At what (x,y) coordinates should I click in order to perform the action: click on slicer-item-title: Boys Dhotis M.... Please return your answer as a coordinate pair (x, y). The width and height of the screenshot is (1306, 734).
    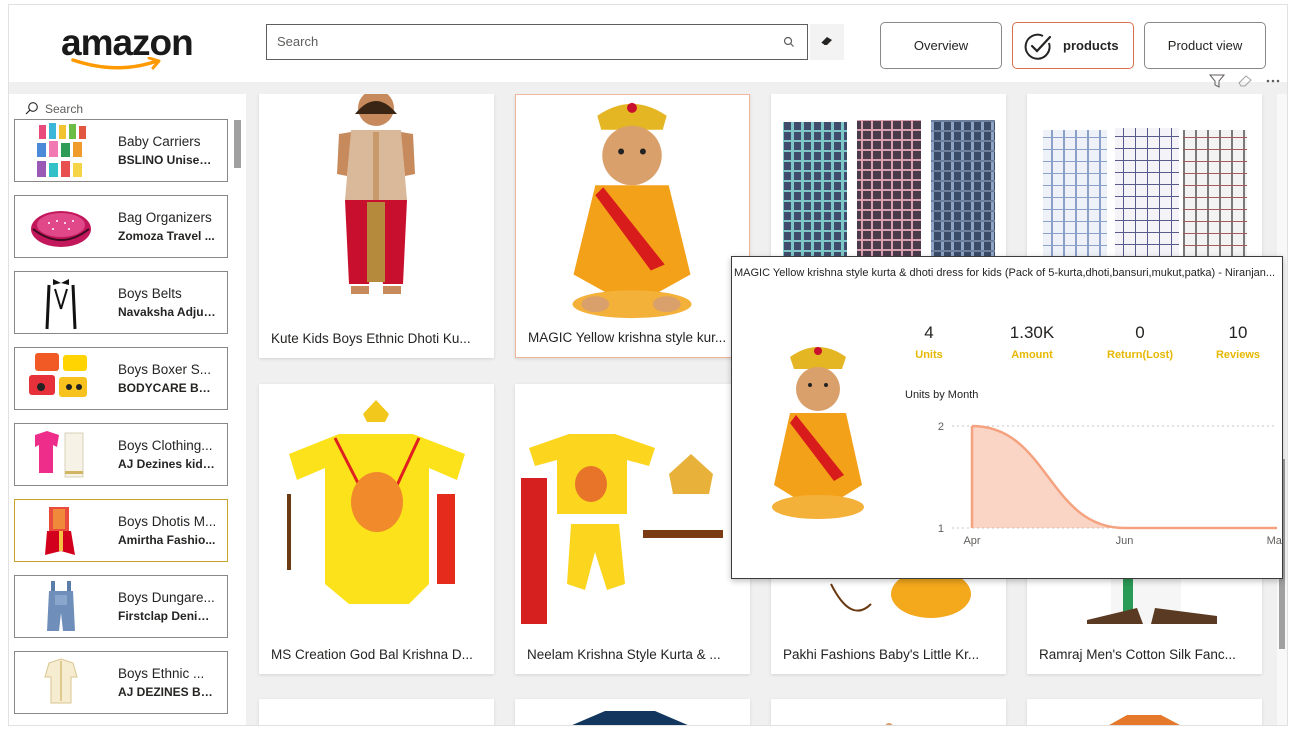
    Looking at the image, I should click on (167, 521).